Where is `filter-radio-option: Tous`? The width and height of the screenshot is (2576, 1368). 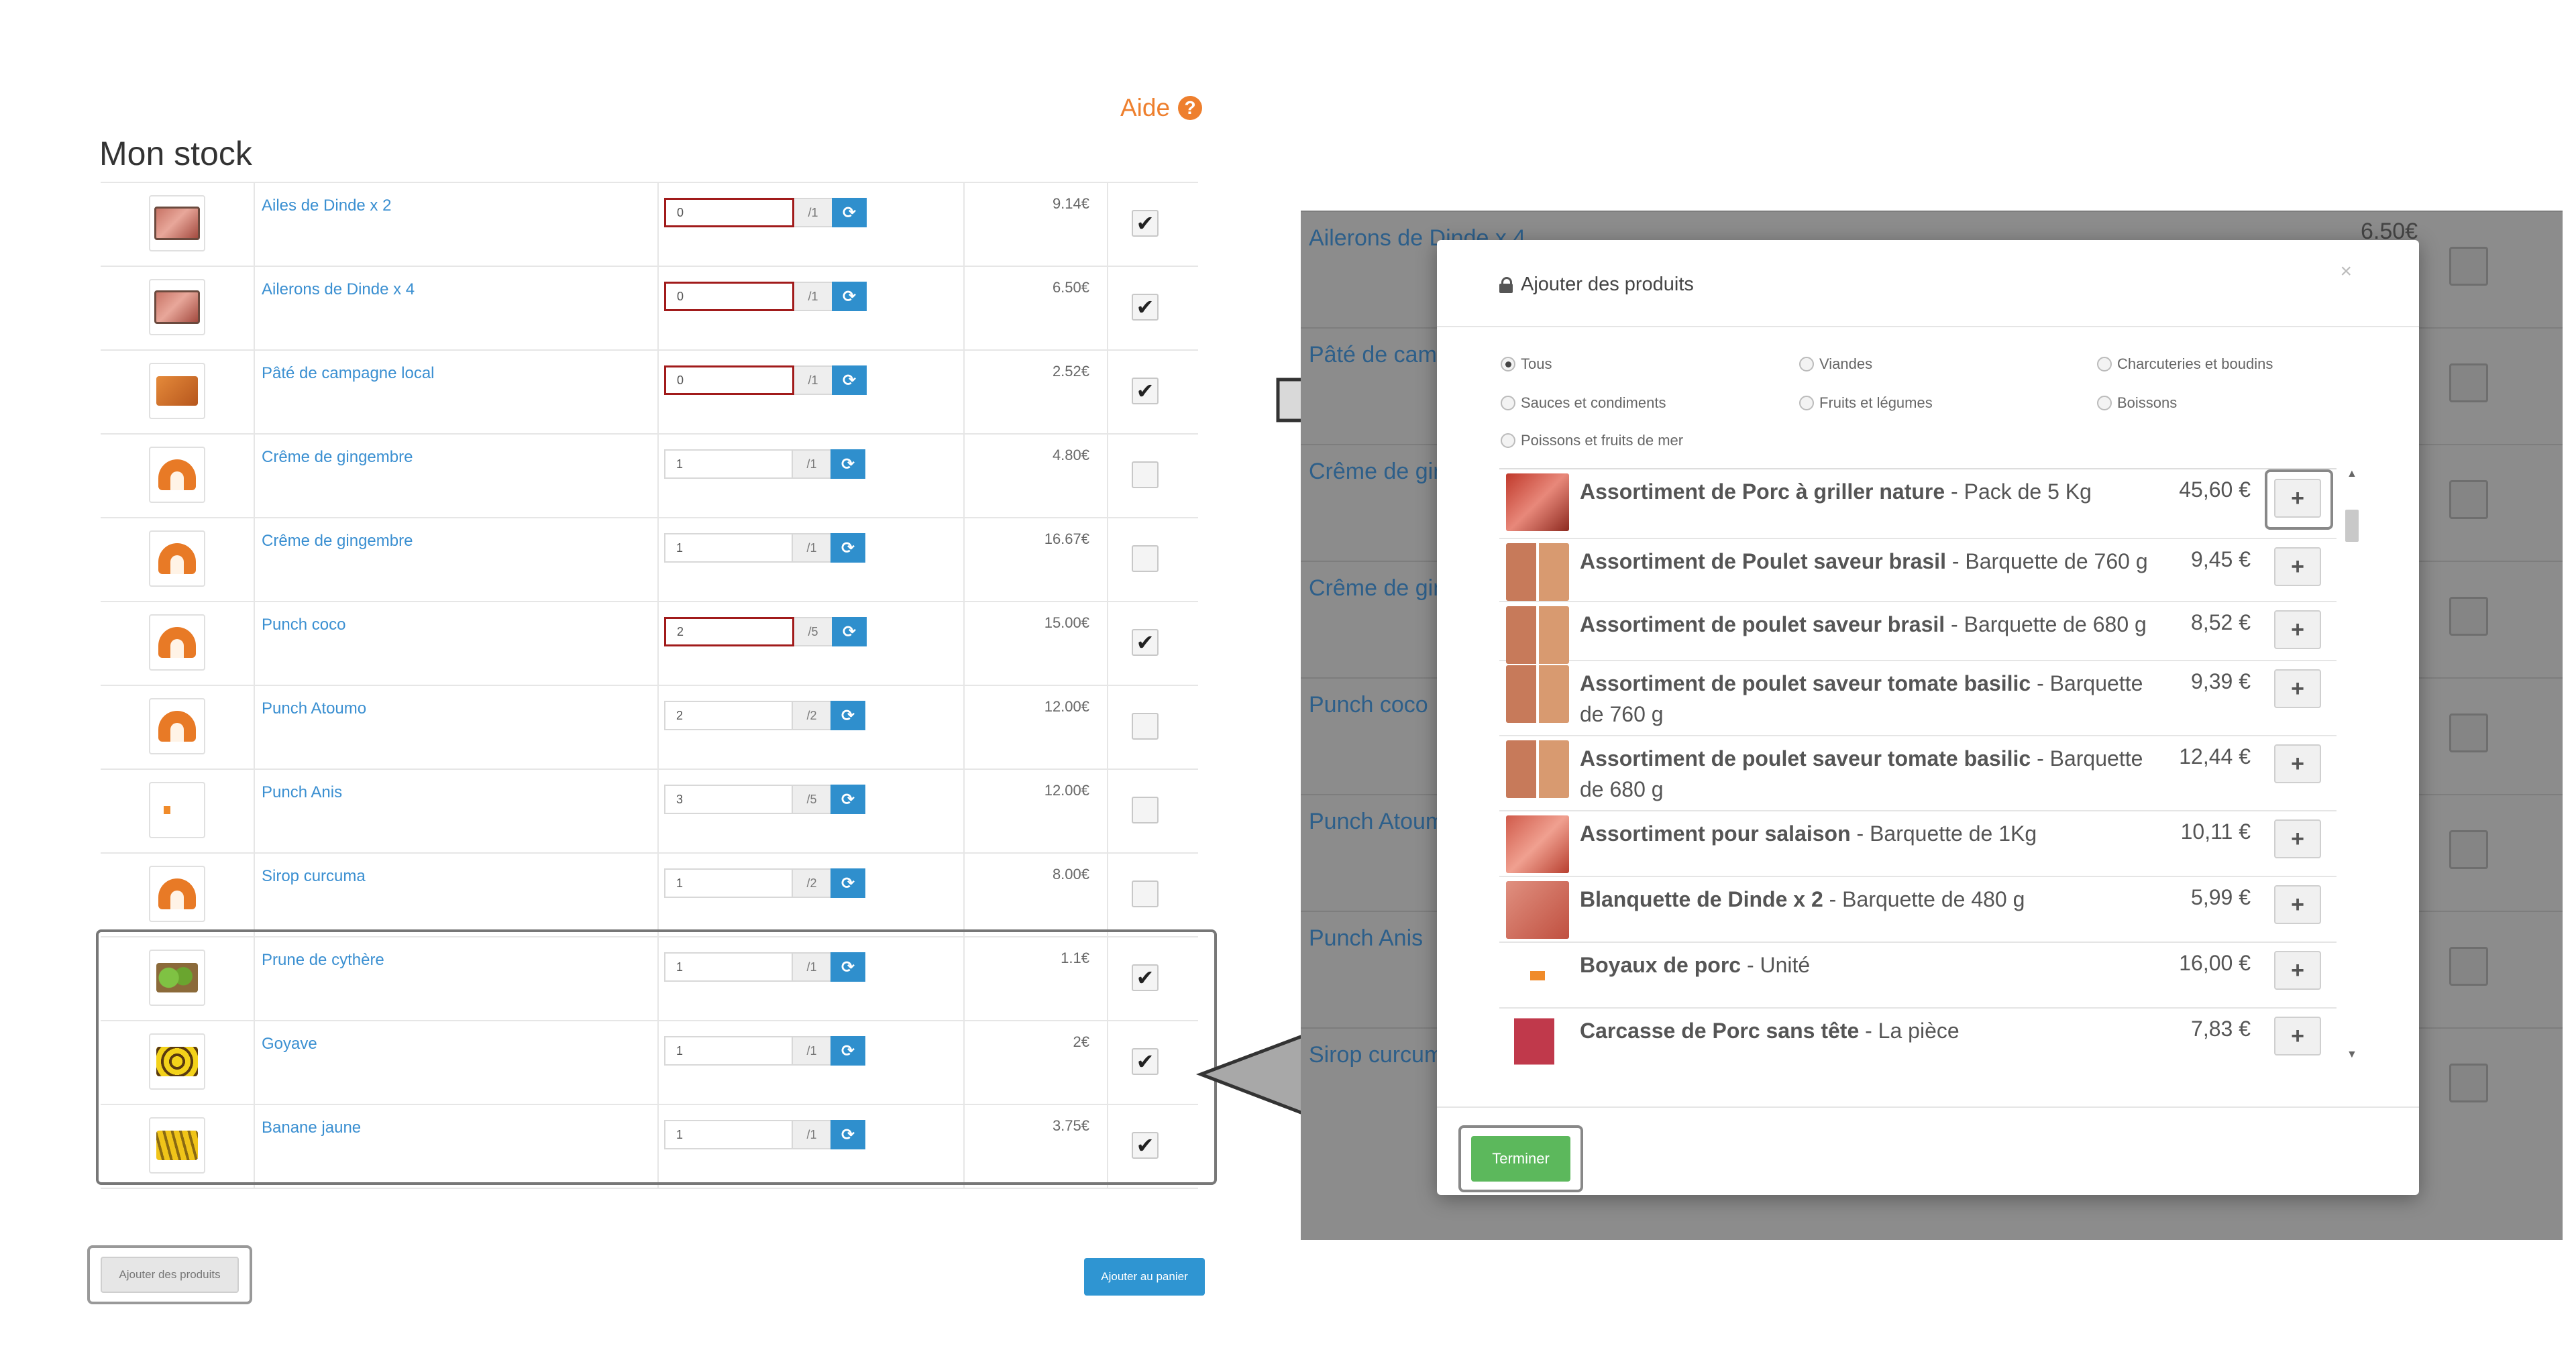 filter-radio-option: Tous is located at coordinates (1526, 364).